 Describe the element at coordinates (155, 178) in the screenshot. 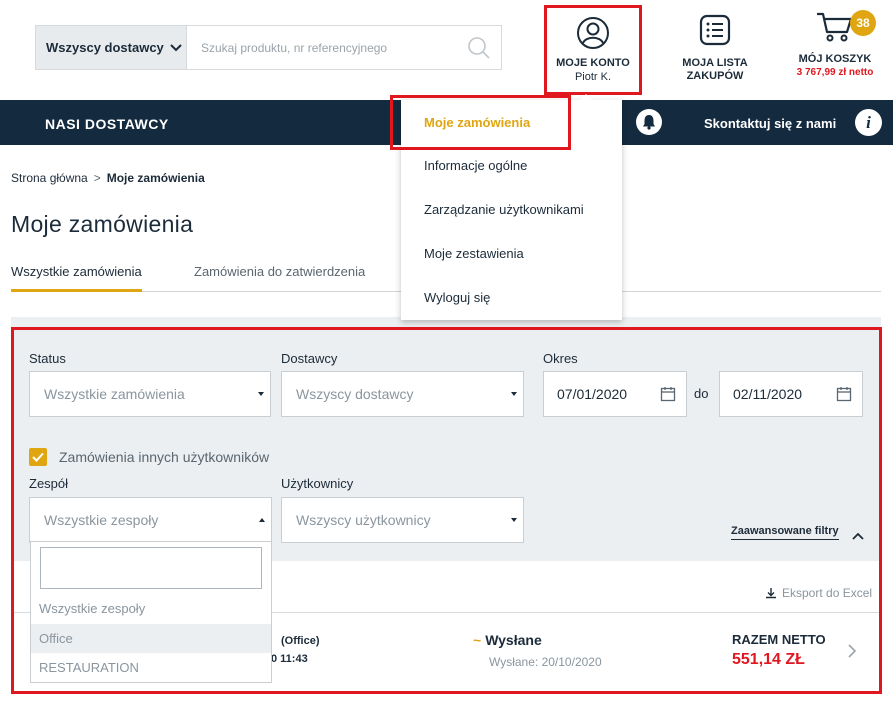

I see `breadcrumb-current: Moje zamówienia` at that location.